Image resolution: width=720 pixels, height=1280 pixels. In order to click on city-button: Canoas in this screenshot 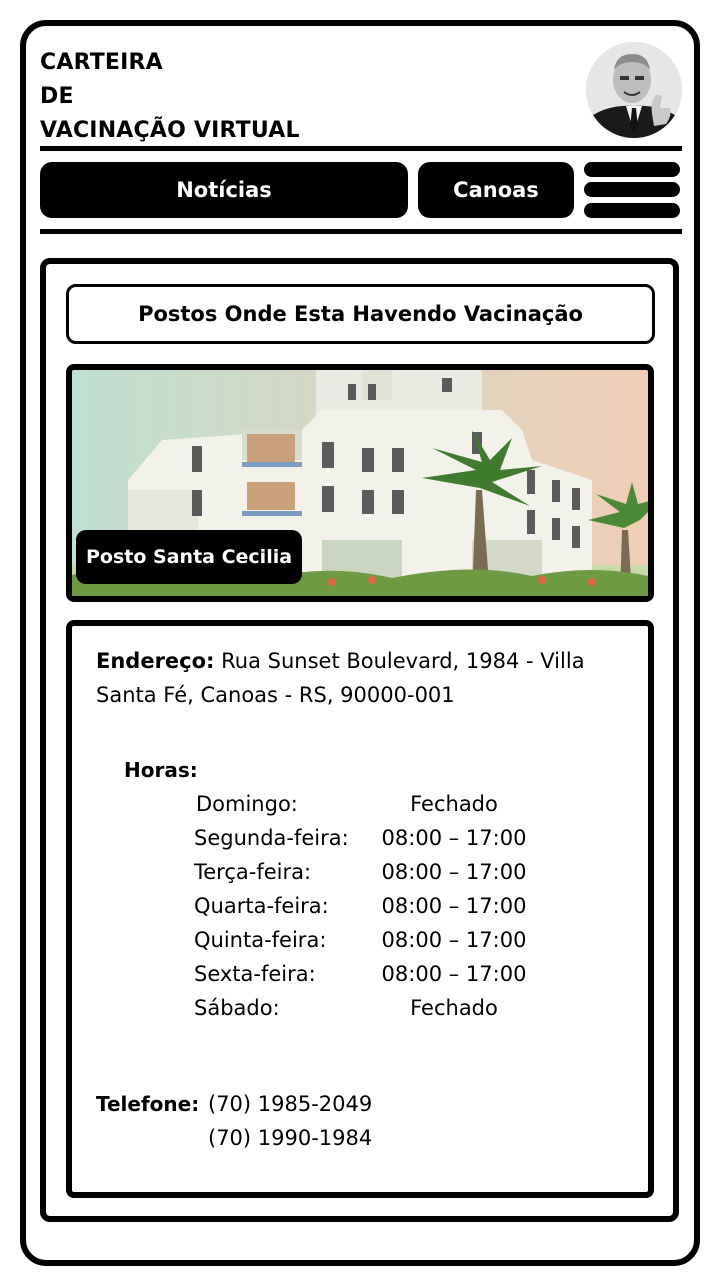, I will do `click(496, 190)`.